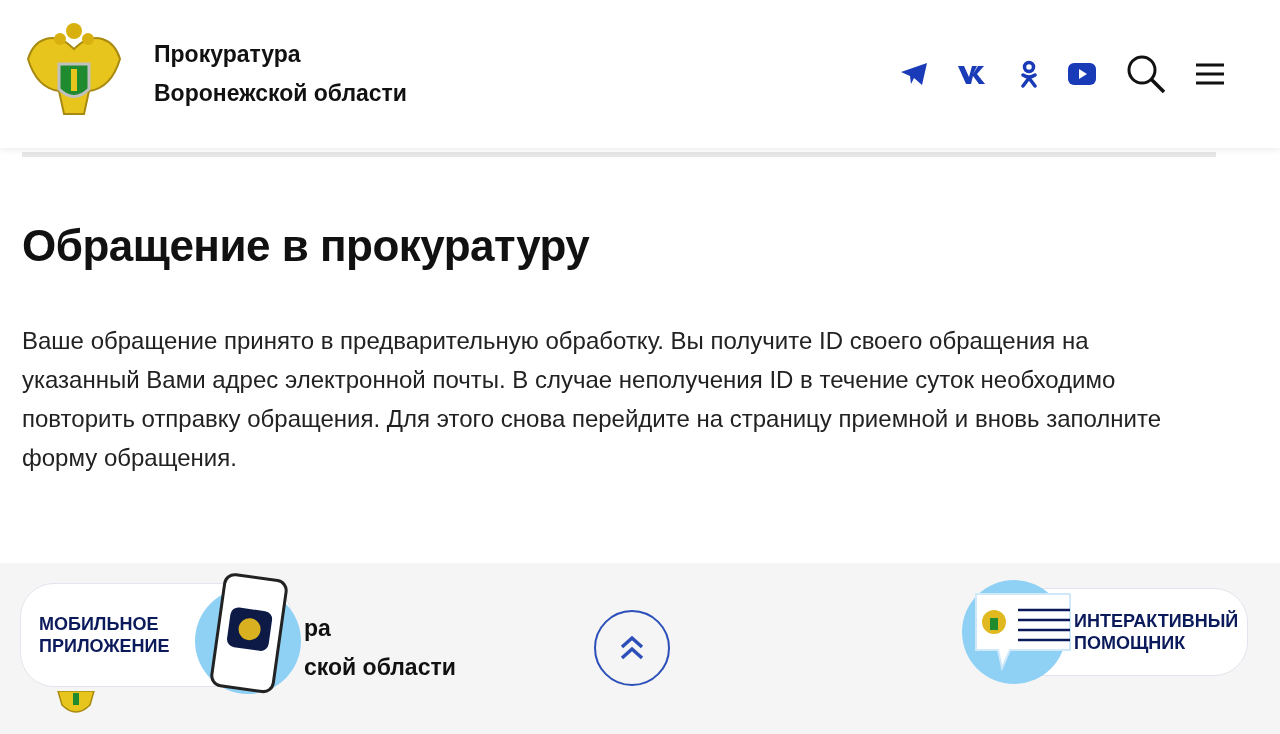 This screenshot has width=1280, height=734. I want to click on telegram-icon, so click(914, 74).